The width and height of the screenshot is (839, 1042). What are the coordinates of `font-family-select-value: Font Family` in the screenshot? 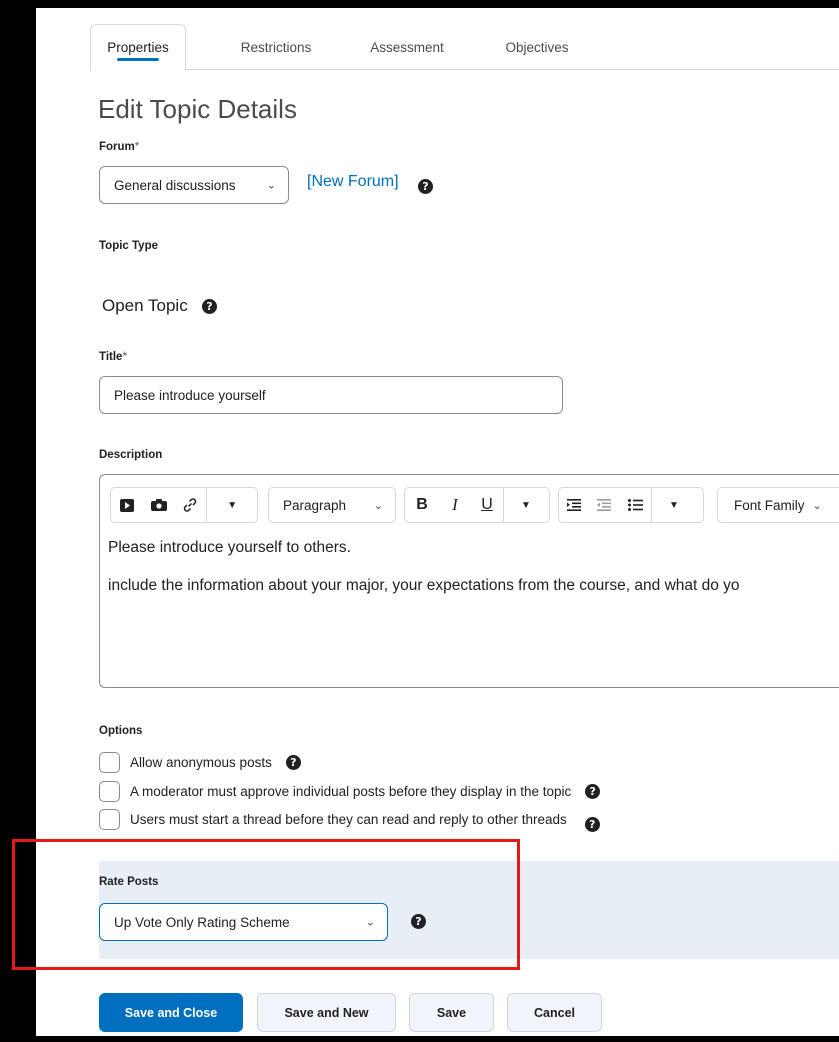 It's located at (769, 505).